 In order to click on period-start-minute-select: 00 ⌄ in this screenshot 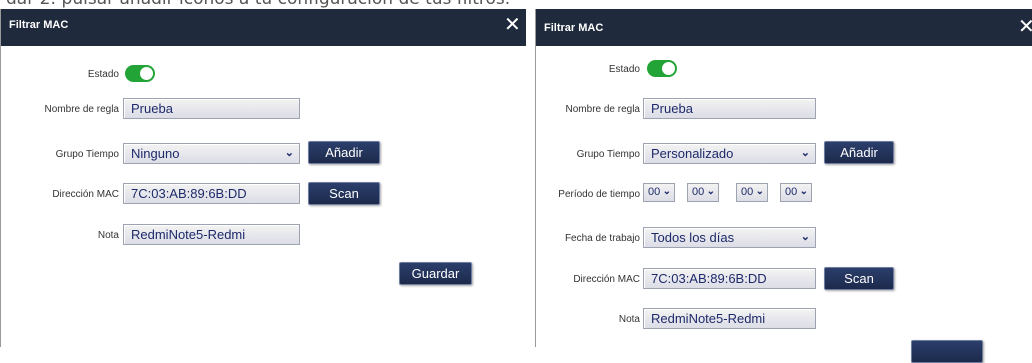, I will do `click(703, 192)`.